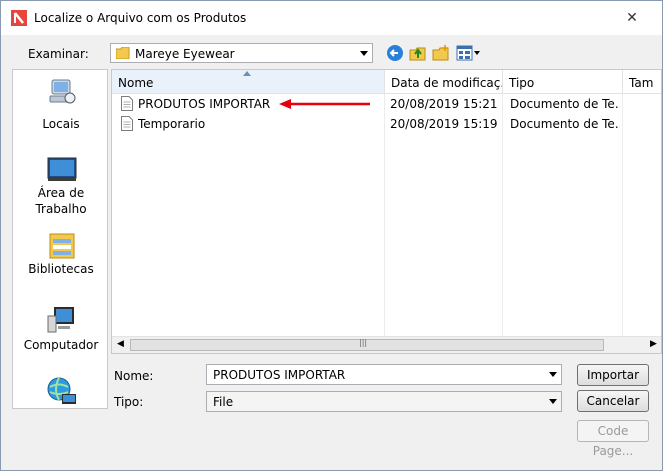  I want to click on filename-label: Nome:, so click(134, 376).